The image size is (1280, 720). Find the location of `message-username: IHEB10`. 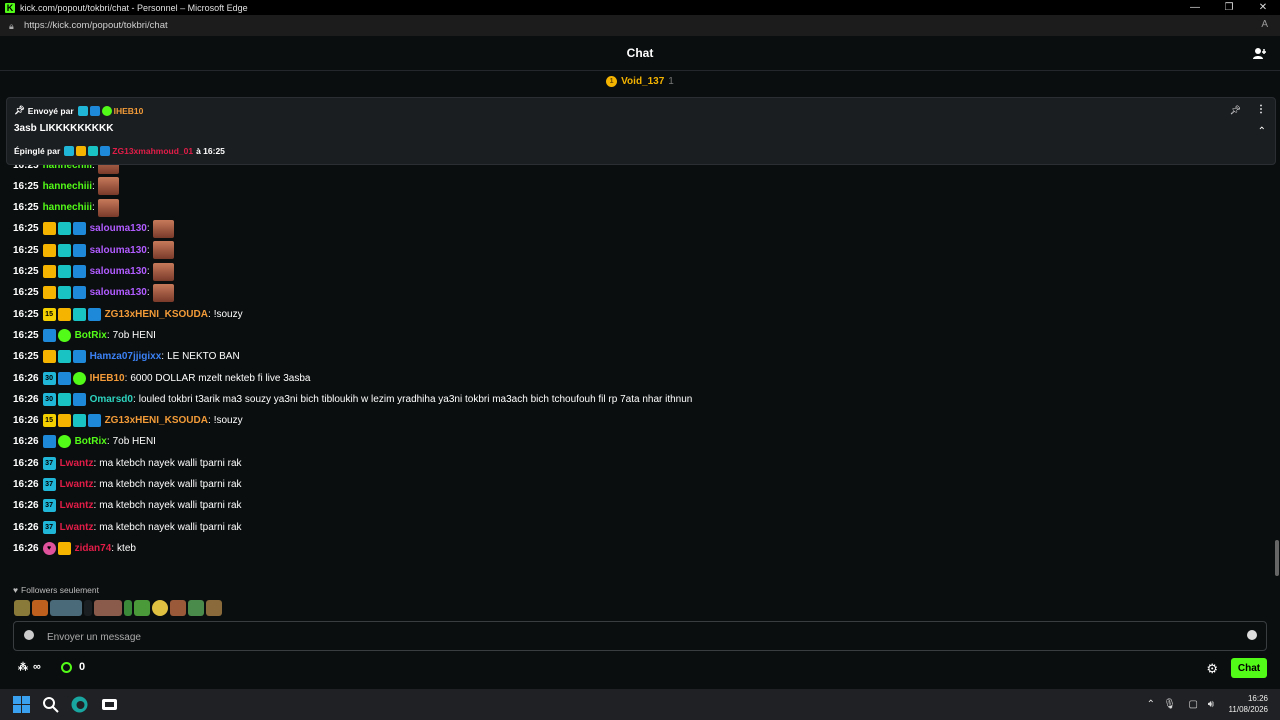

message-username: IHEB10 is located at coordinates (107, 378).